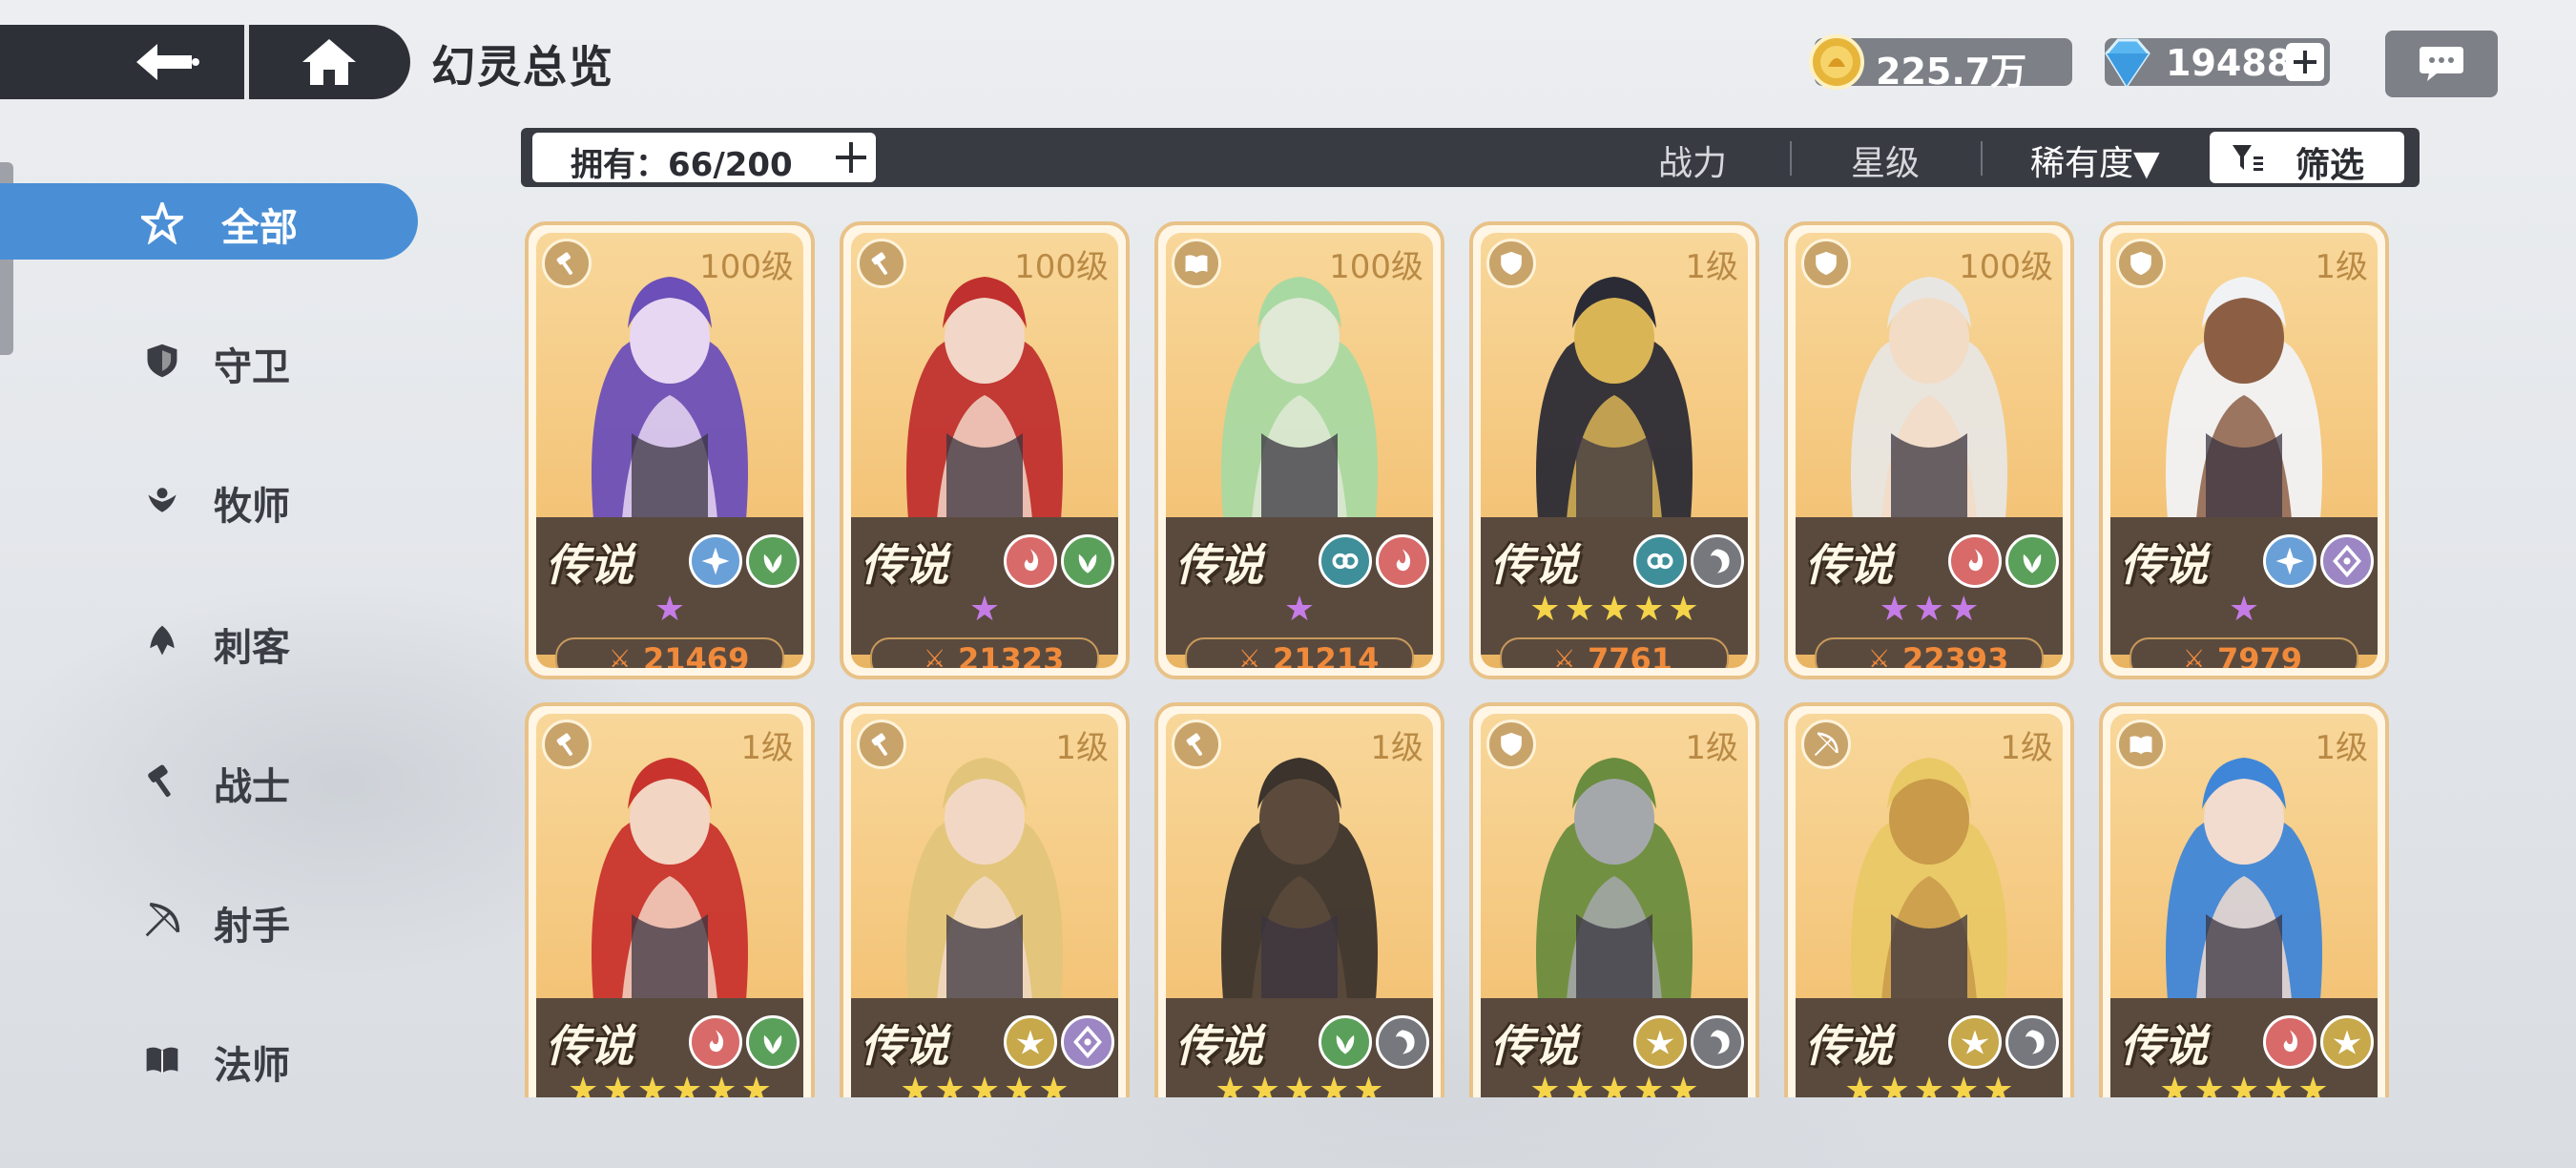 The height and width of the screenshot is (1168, 2576). Describe the element at coordinates (1885, 160) in the screenshot. I see `sort-star: 星级` at that location.